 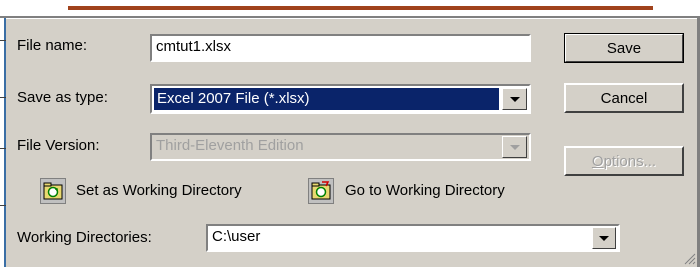 What do you see at coordinates (690, 259) in the screenshot?
I see `resize-grip-icon` at bounding box center [690, 259].